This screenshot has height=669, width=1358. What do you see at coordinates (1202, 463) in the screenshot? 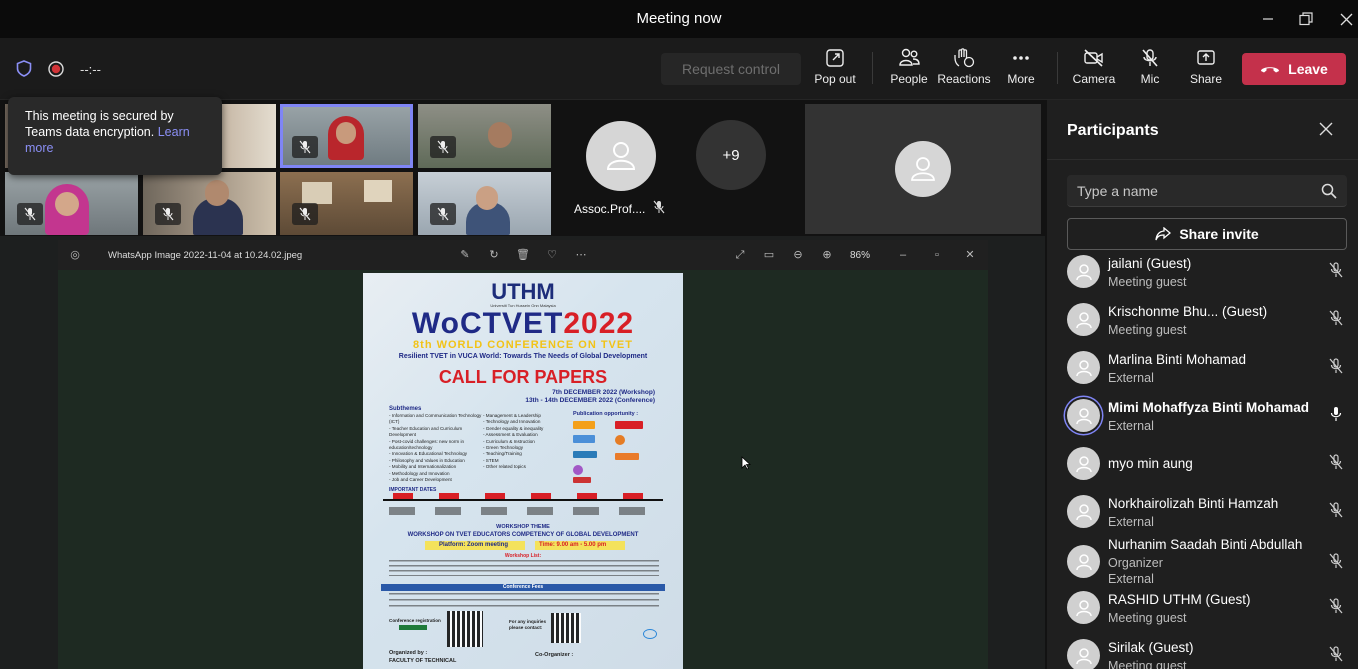
I see `participant-row: myo min aung` at bounding box center [1202, 463].